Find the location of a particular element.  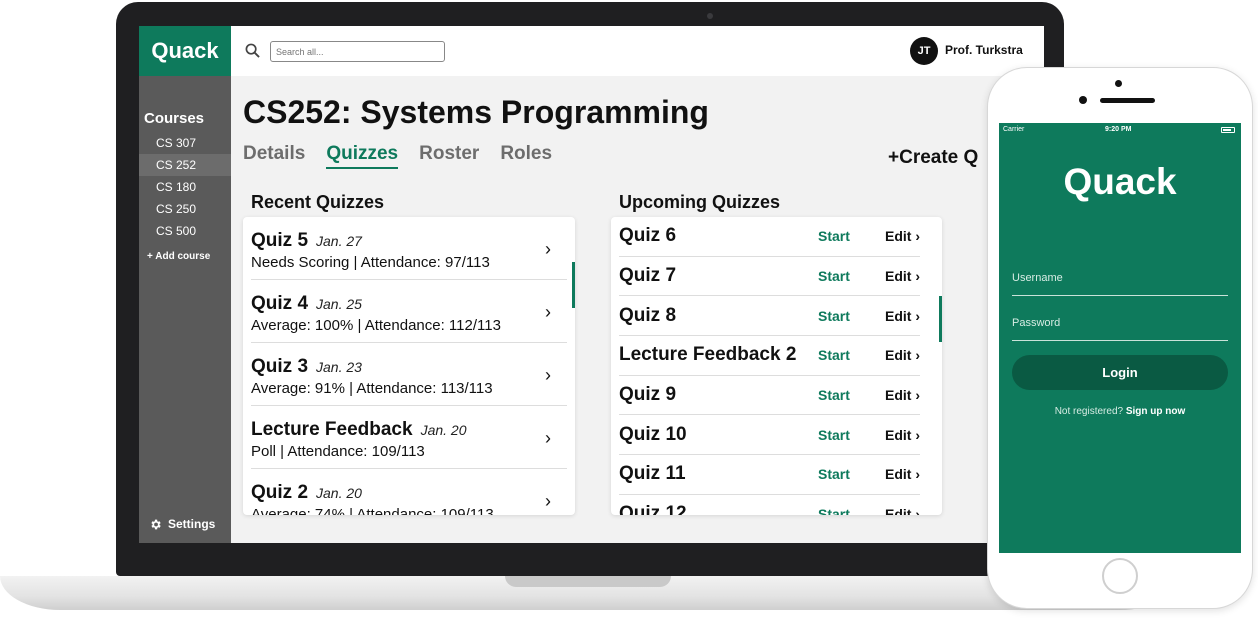

upcoming-quiz-row: Quiz 10 Start Edit › is located at coordinates (769, 435).